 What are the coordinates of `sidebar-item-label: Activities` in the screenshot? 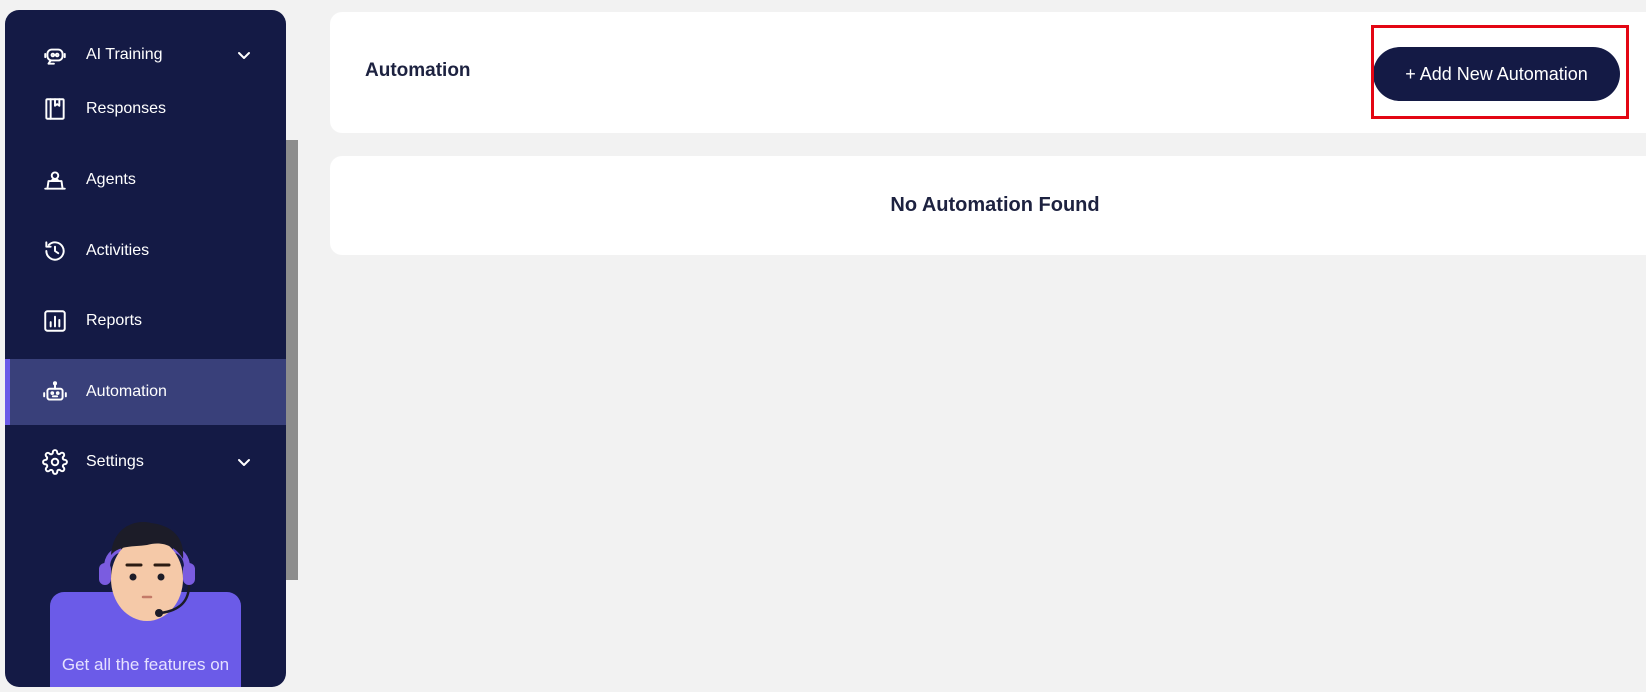 It's located at (118, 250).